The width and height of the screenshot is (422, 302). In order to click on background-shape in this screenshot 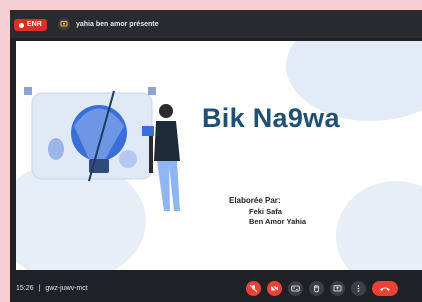, I will do `click(379, 225)`.